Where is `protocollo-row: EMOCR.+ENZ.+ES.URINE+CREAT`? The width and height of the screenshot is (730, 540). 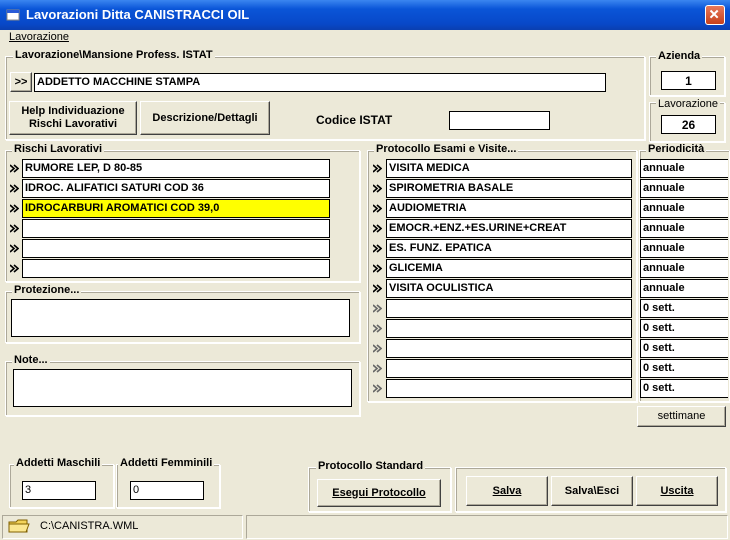
protocollo-row: EMOCR.+ENZ.+ES.URINE+CREAT is located at coordinates (509, 228).